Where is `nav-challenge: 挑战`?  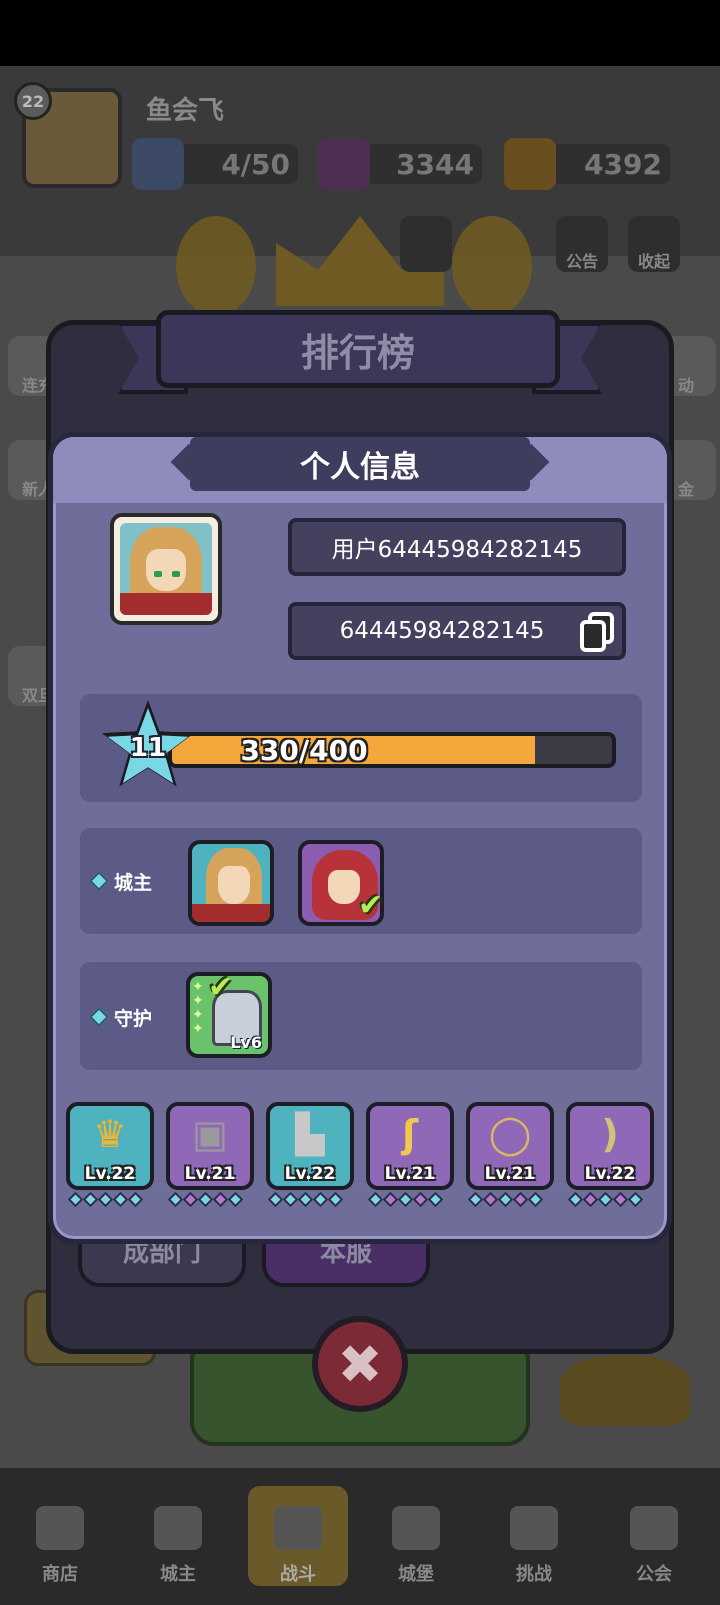 nav-challenge: 挑战 is located at coordinates (534, 1536).